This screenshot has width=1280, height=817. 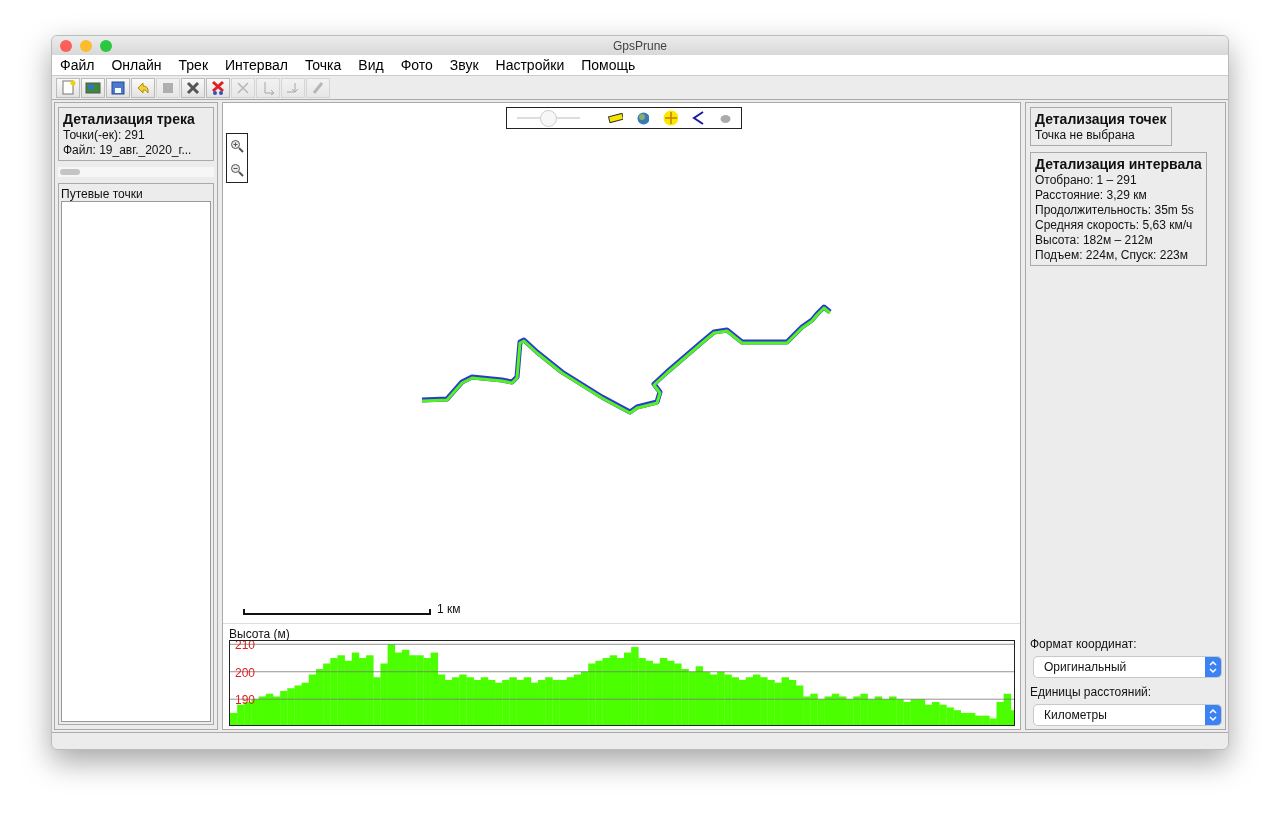 I want to click on info-text: Средняя скорость: 5,63 км/ч, so click(x=1114, y=225).